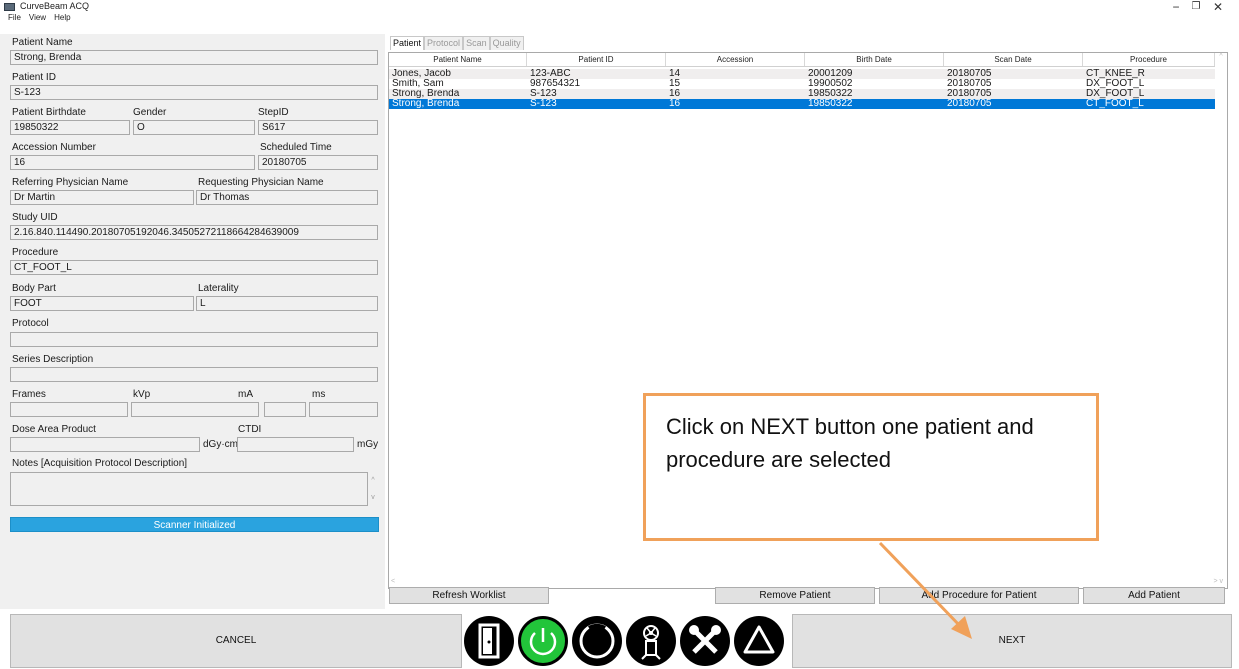 Image resolution: width=1239 pixels, height=669 pixels. What do you see at coordinates (70, 127) in the screenshot?
I see `birthdate-field: 19850322` at bounding box center [70, 127].